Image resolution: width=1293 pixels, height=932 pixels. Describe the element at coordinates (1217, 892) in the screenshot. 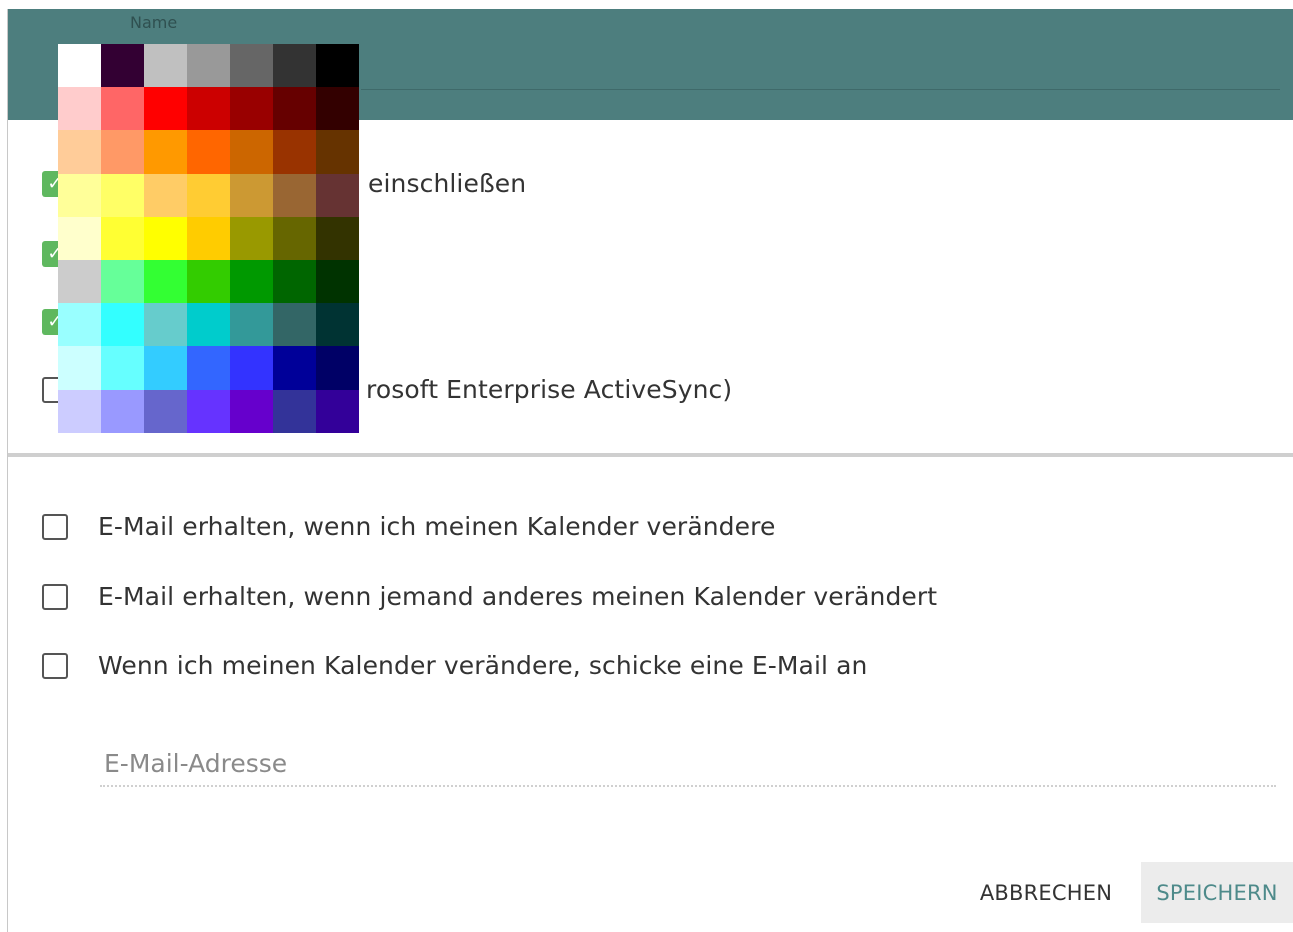

I see `save-button: SPEICHERN` at that location.